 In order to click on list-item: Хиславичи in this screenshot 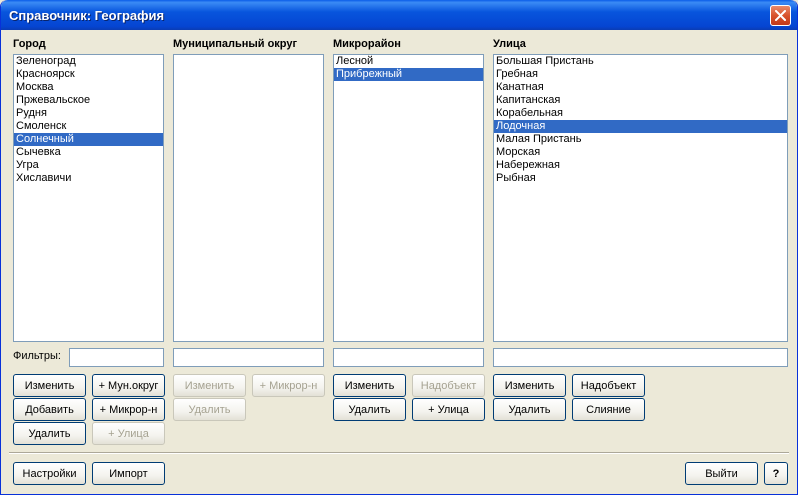, I will do `click(88, 178)`.